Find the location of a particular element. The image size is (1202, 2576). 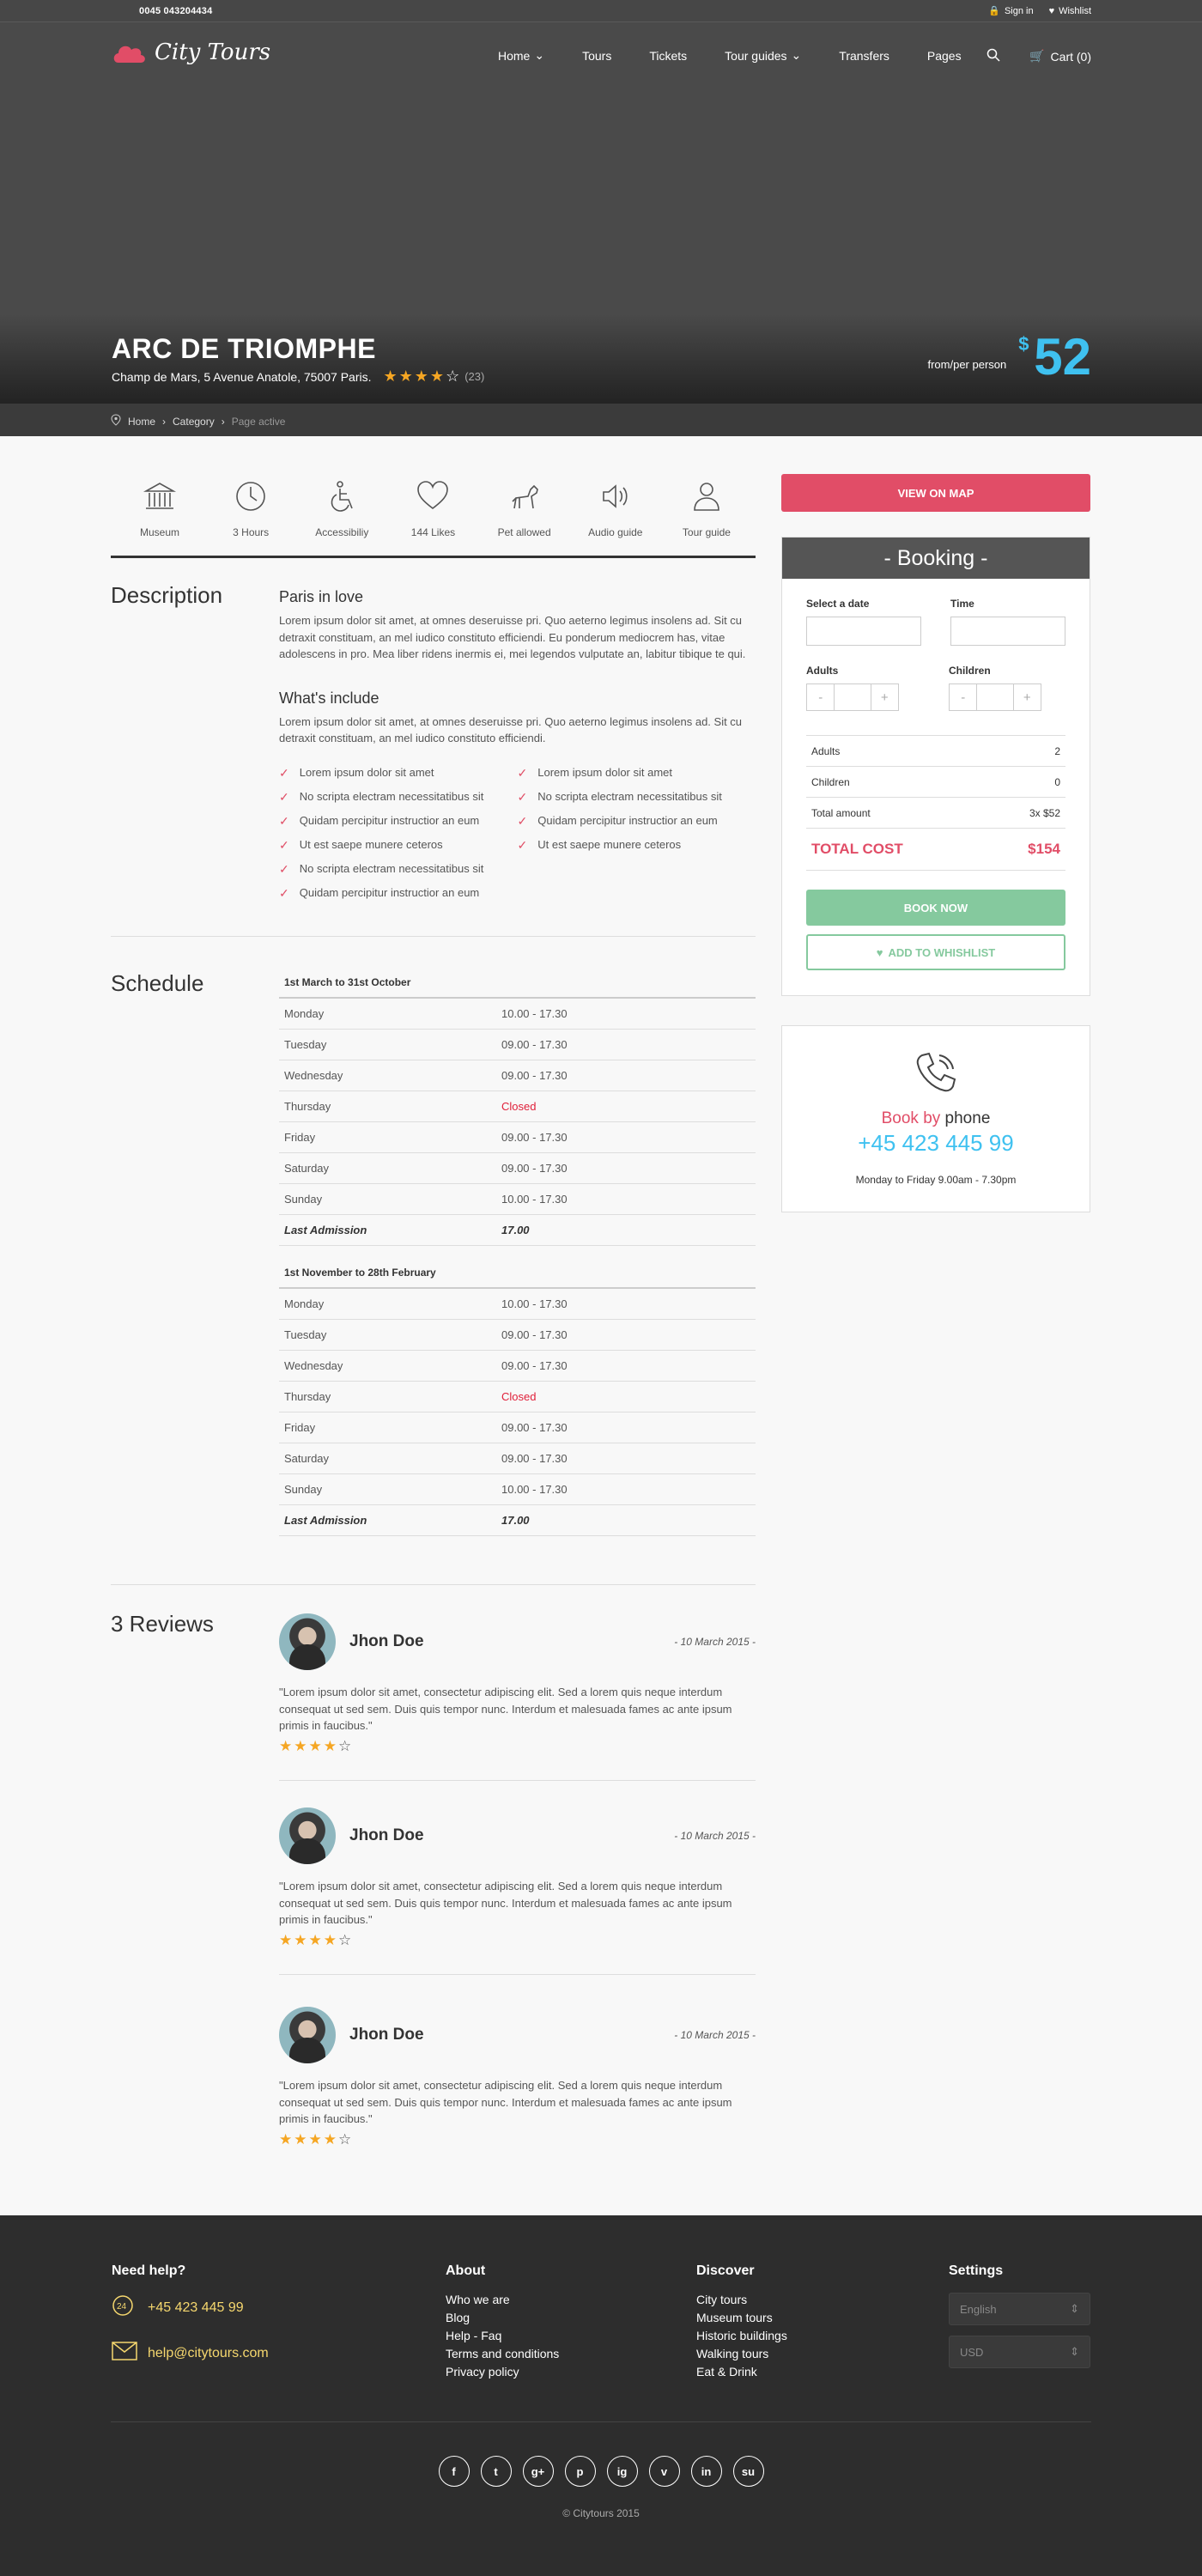

schedule-row: Monday 10.00 - 17.30 is located at coordinates (517, 1014).